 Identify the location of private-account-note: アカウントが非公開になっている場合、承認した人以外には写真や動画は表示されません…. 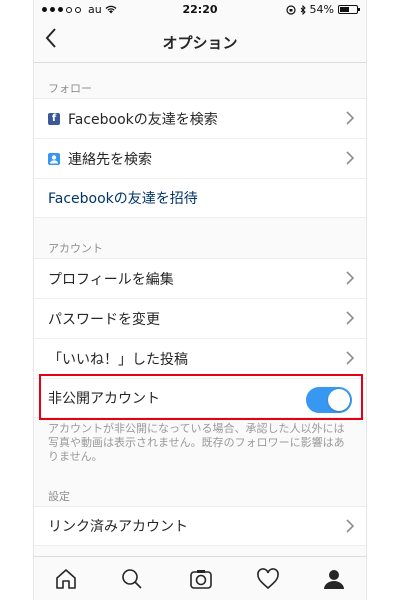
(196, 442).